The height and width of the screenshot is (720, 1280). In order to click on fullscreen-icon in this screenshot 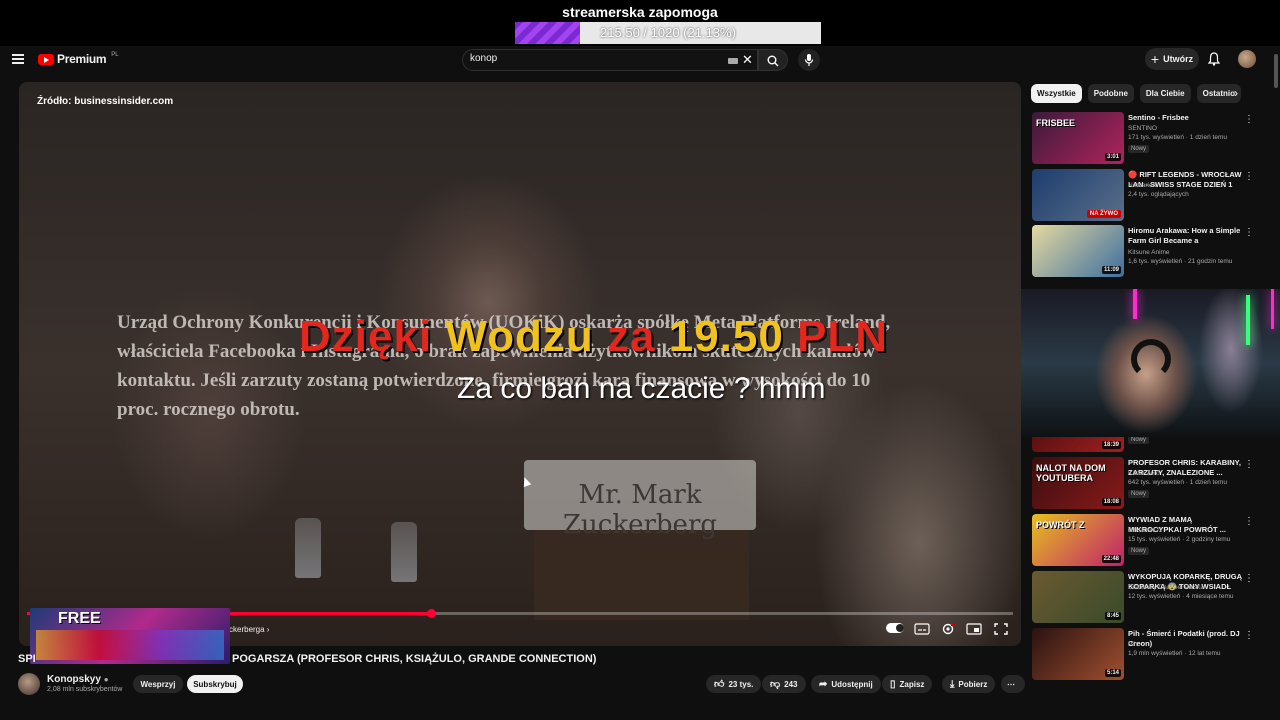, I will do `click(1001, 629)`.